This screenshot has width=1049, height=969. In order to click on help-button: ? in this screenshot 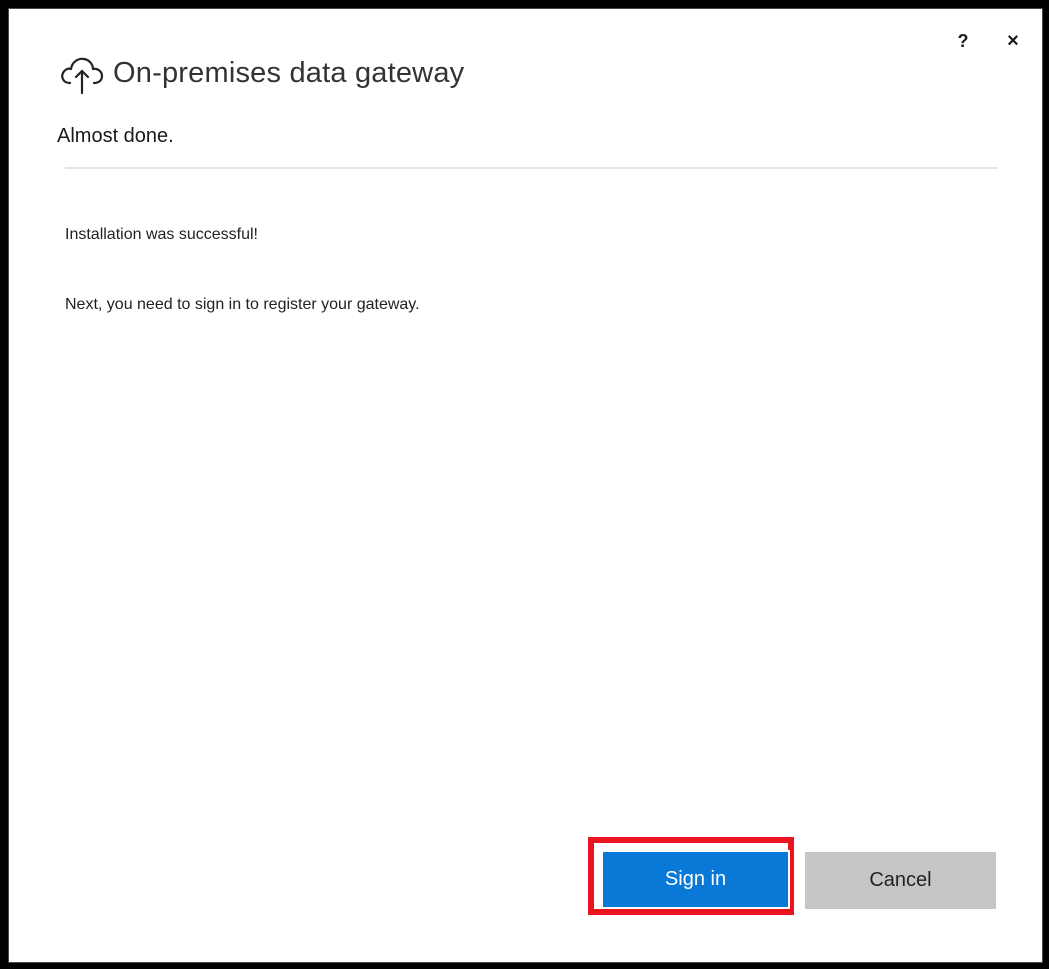, I will do `click(963, 41)`.